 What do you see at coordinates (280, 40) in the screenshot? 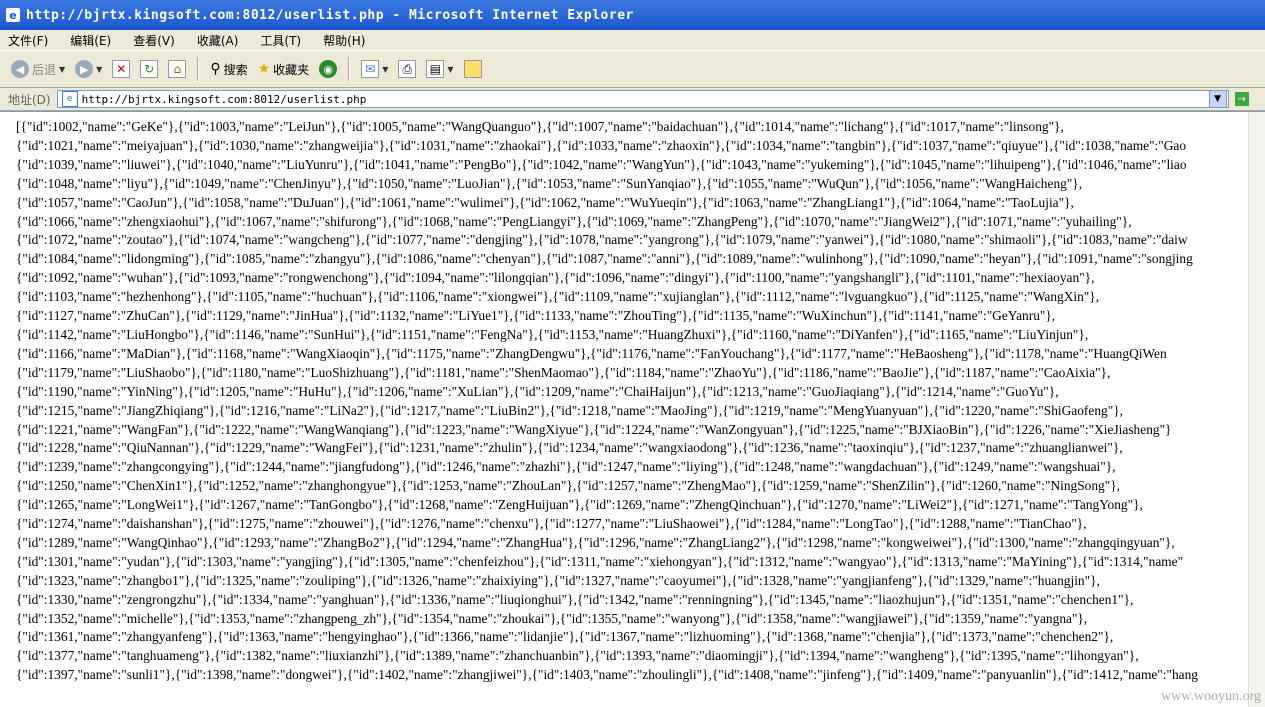
I see `menu-tools: 工具(T)` at bounding box center [280, 40].